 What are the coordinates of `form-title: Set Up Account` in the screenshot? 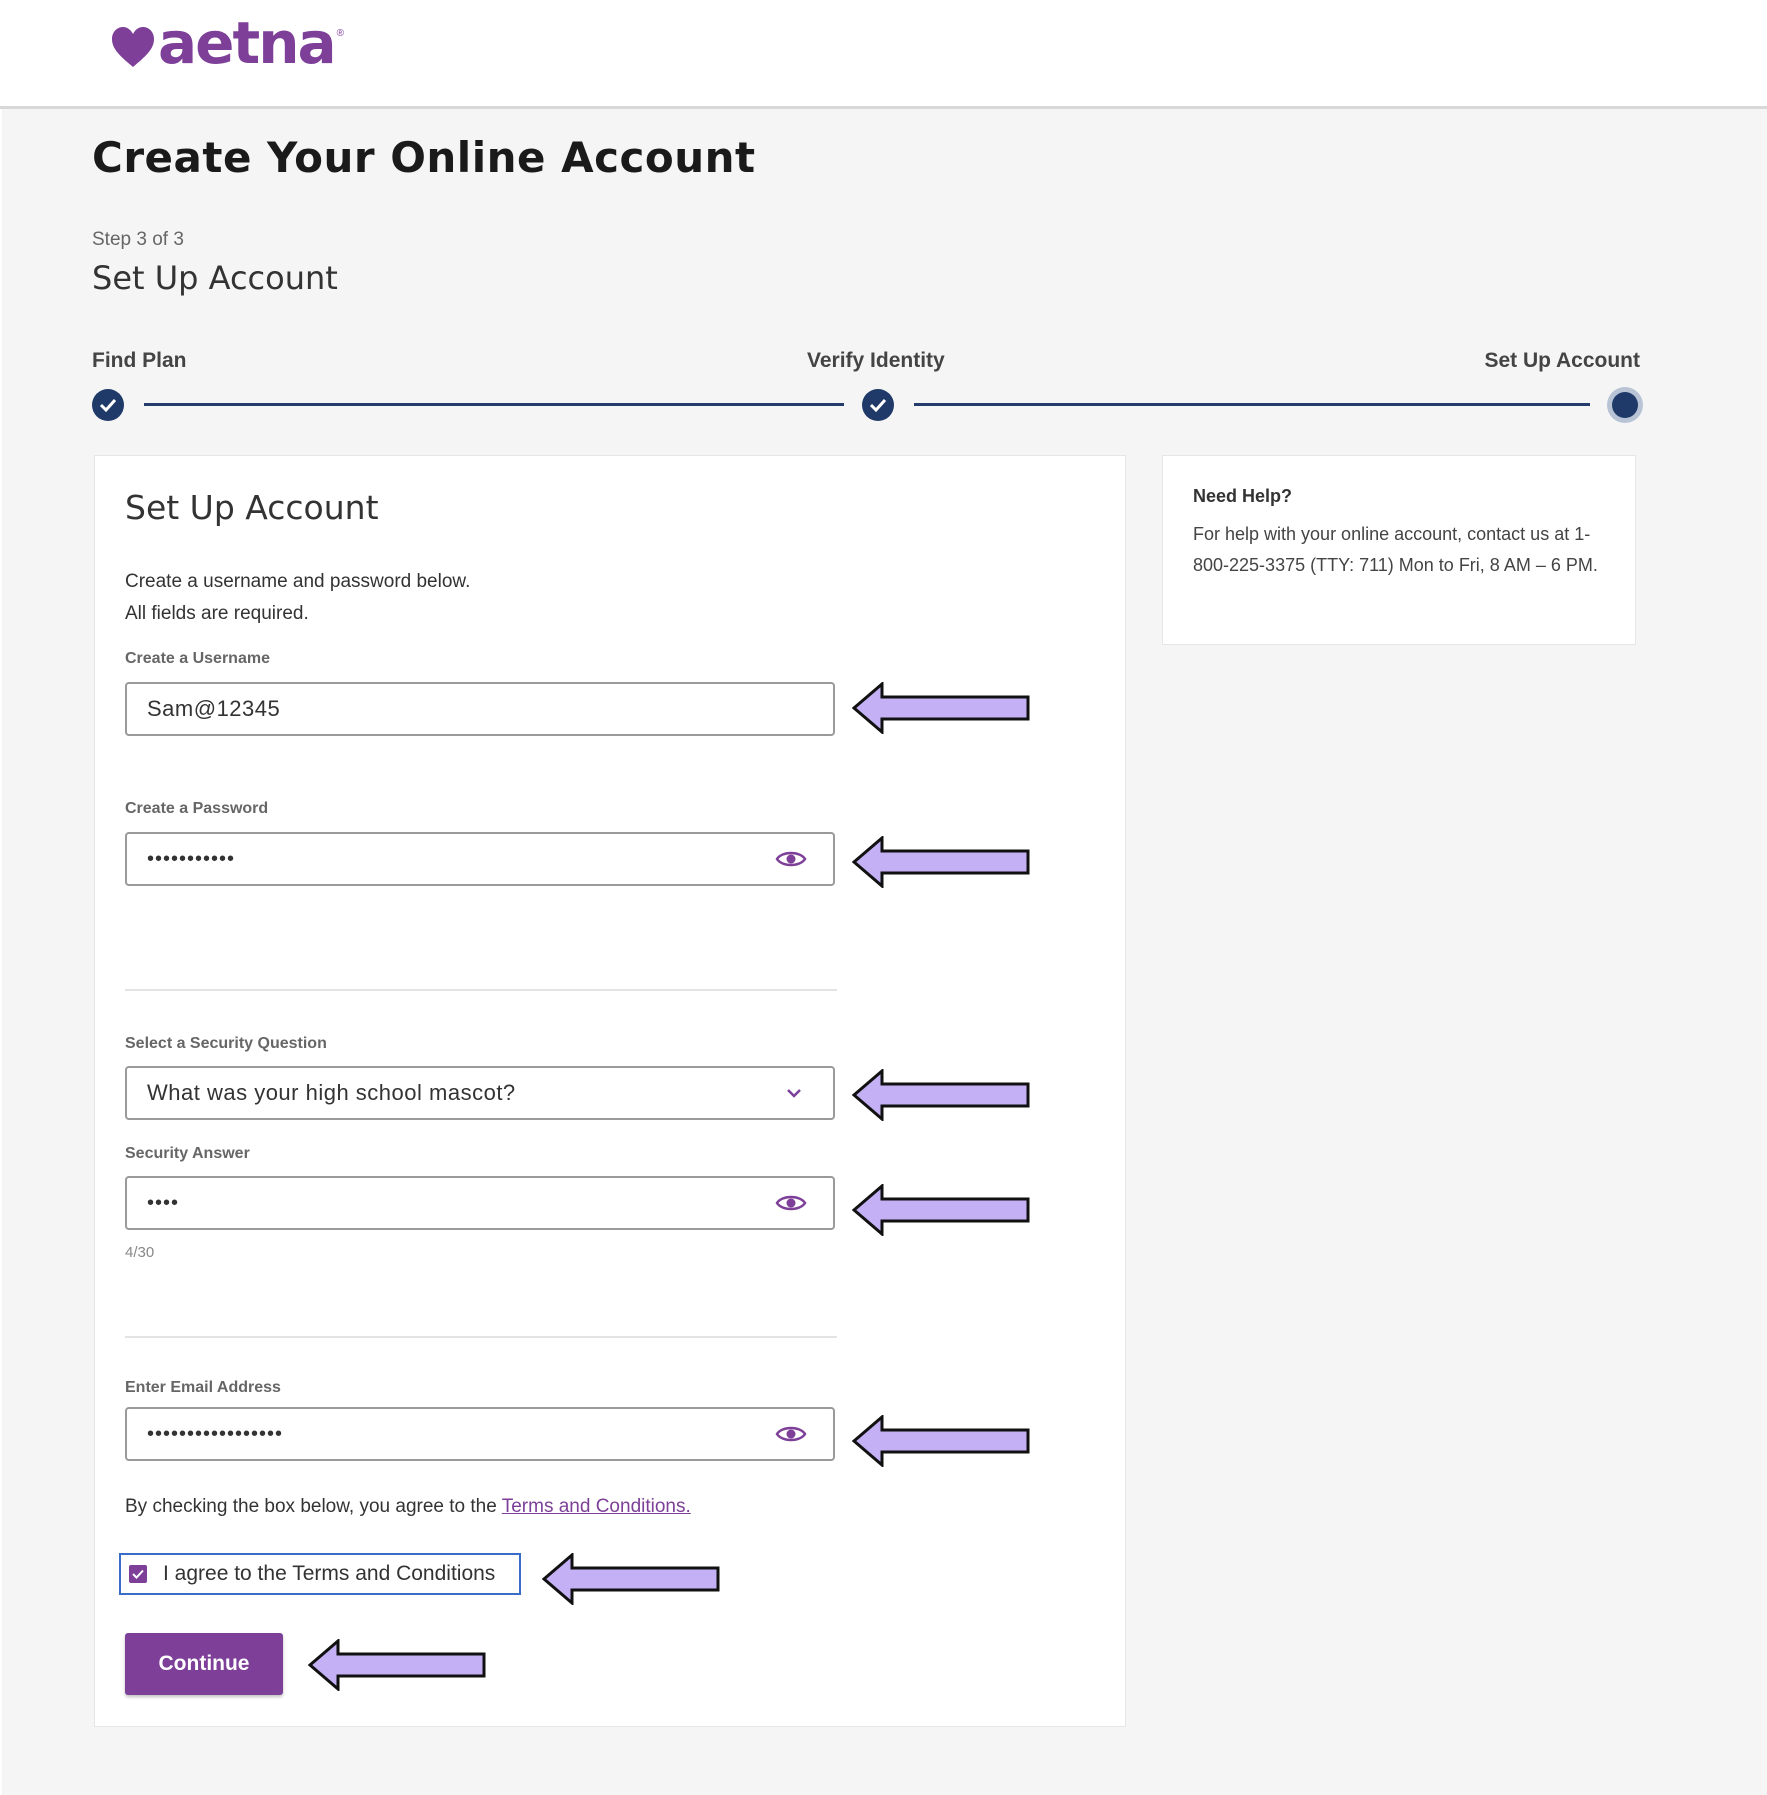 It's located at (252, 507).